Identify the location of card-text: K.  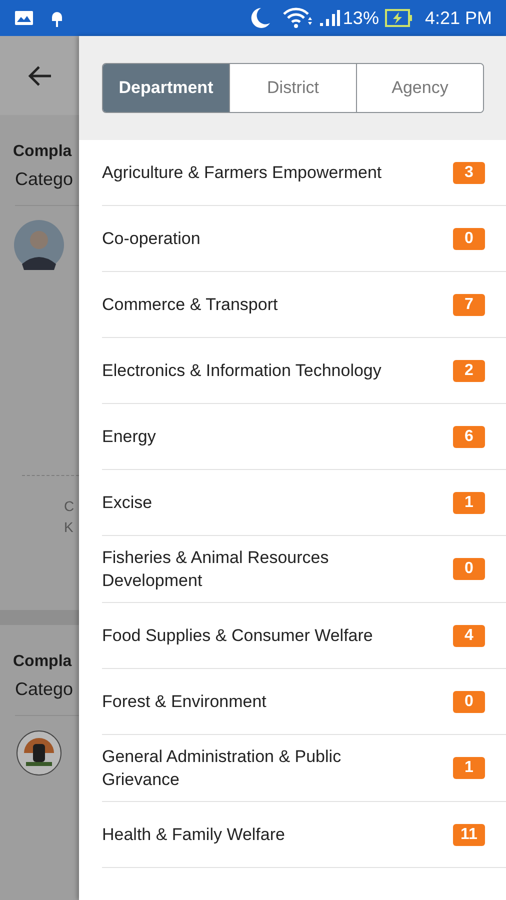
(69, 527).